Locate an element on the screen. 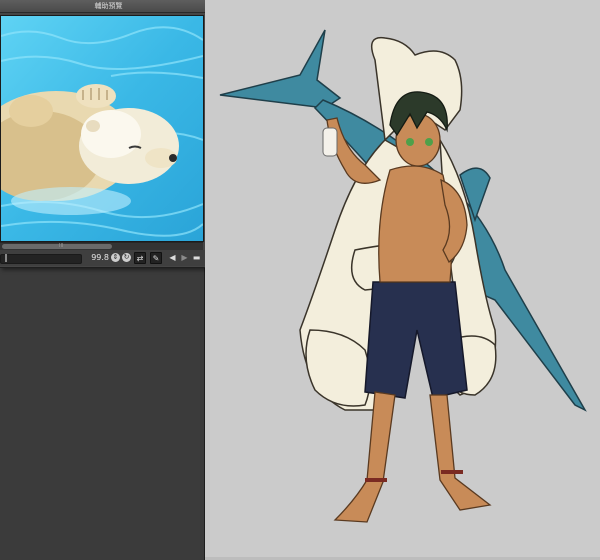  palette-toolbar: 99.8 ⇕ ↻ ⇄ ✎ ◀ ▶ ▬ ▥ is located at coordinates (108, 258).